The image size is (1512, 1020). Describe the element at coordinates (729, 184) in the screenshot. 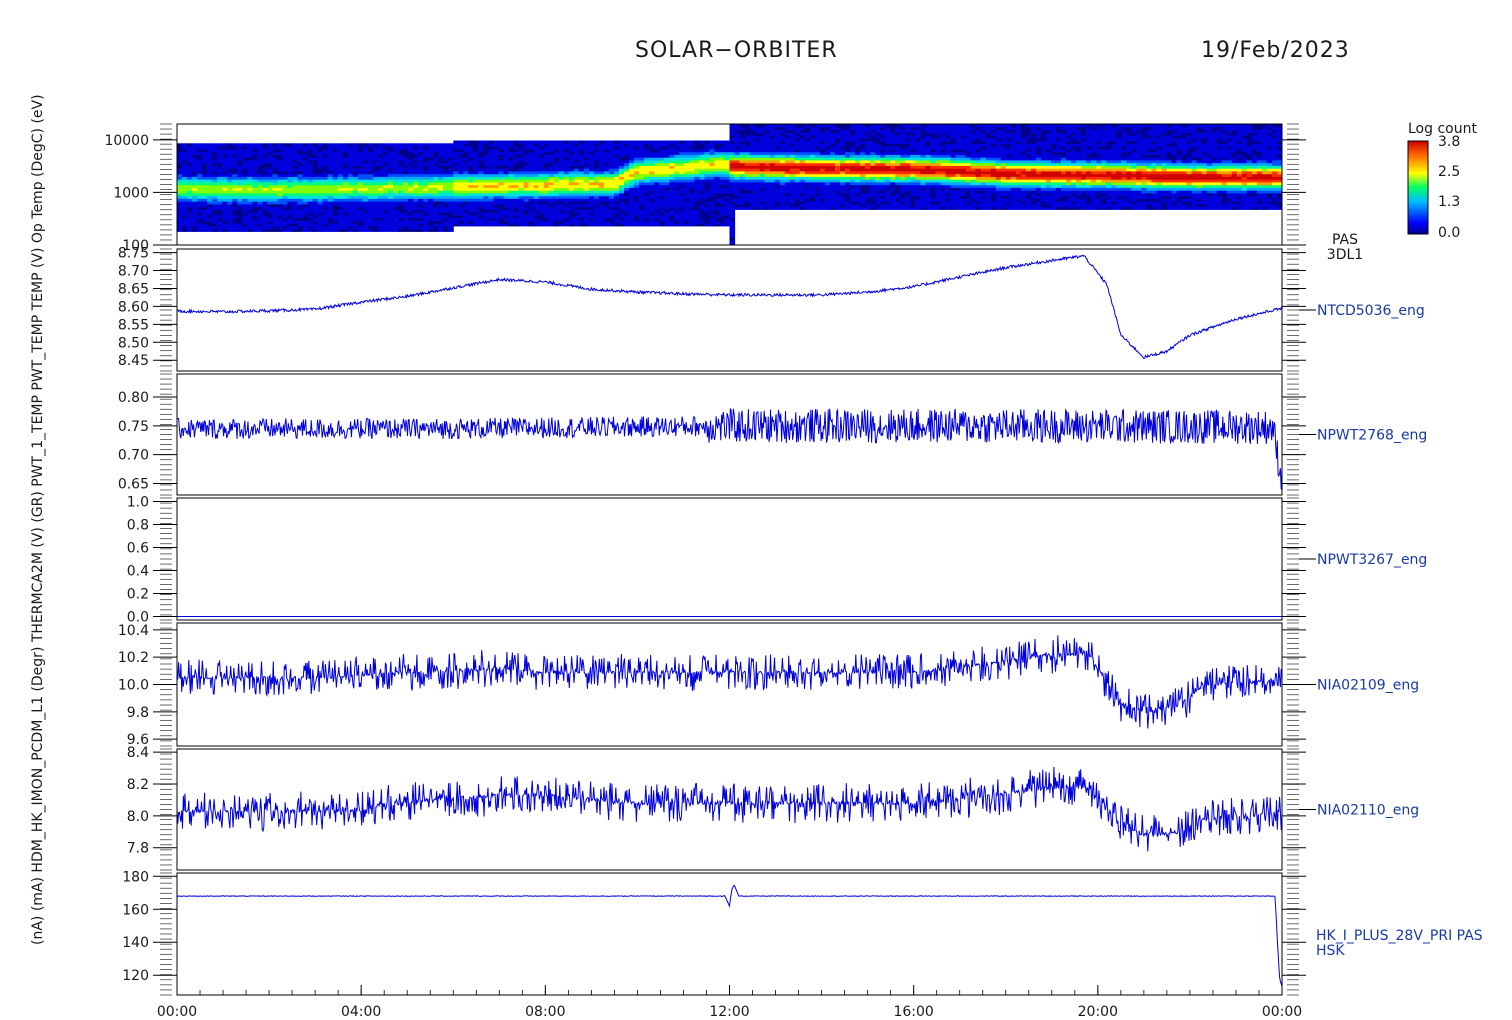

I see `spectrogram` at that location.